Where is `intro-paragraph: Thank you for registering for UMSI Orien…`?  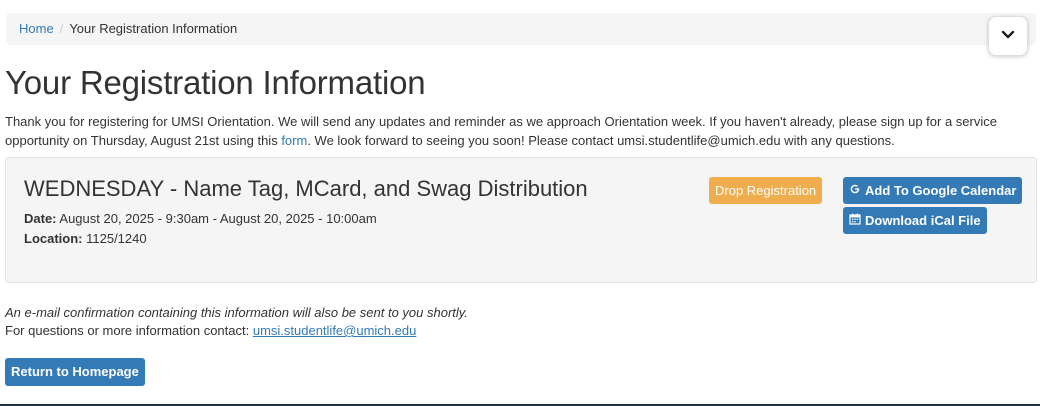 intro-paragraph: Thank you for registering for UMSI Orien… is located at coordinates (520, 131).